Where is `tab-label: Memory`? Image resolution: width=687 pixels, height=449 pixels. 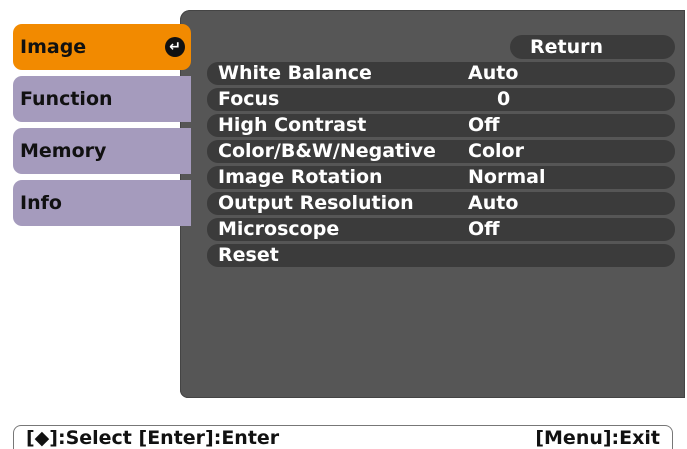
tab-label: Memory is located at coordinates (63, 151).